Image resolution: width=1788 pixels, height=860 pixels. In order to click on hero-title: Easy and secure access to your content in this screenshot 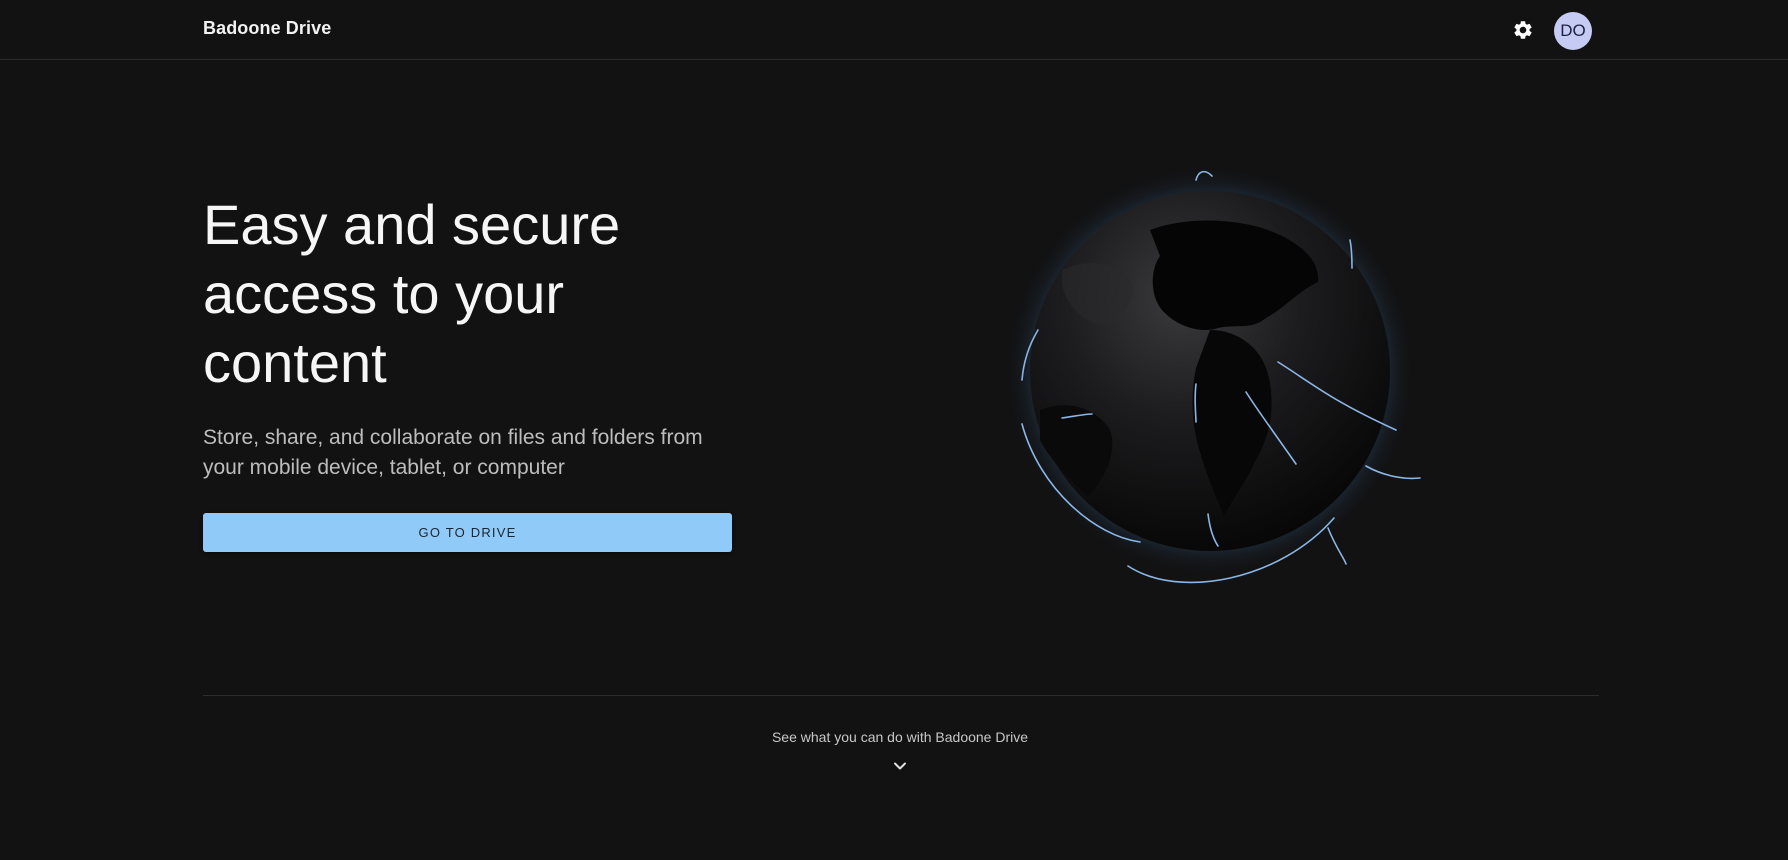, I will do `click(412, 293)`.